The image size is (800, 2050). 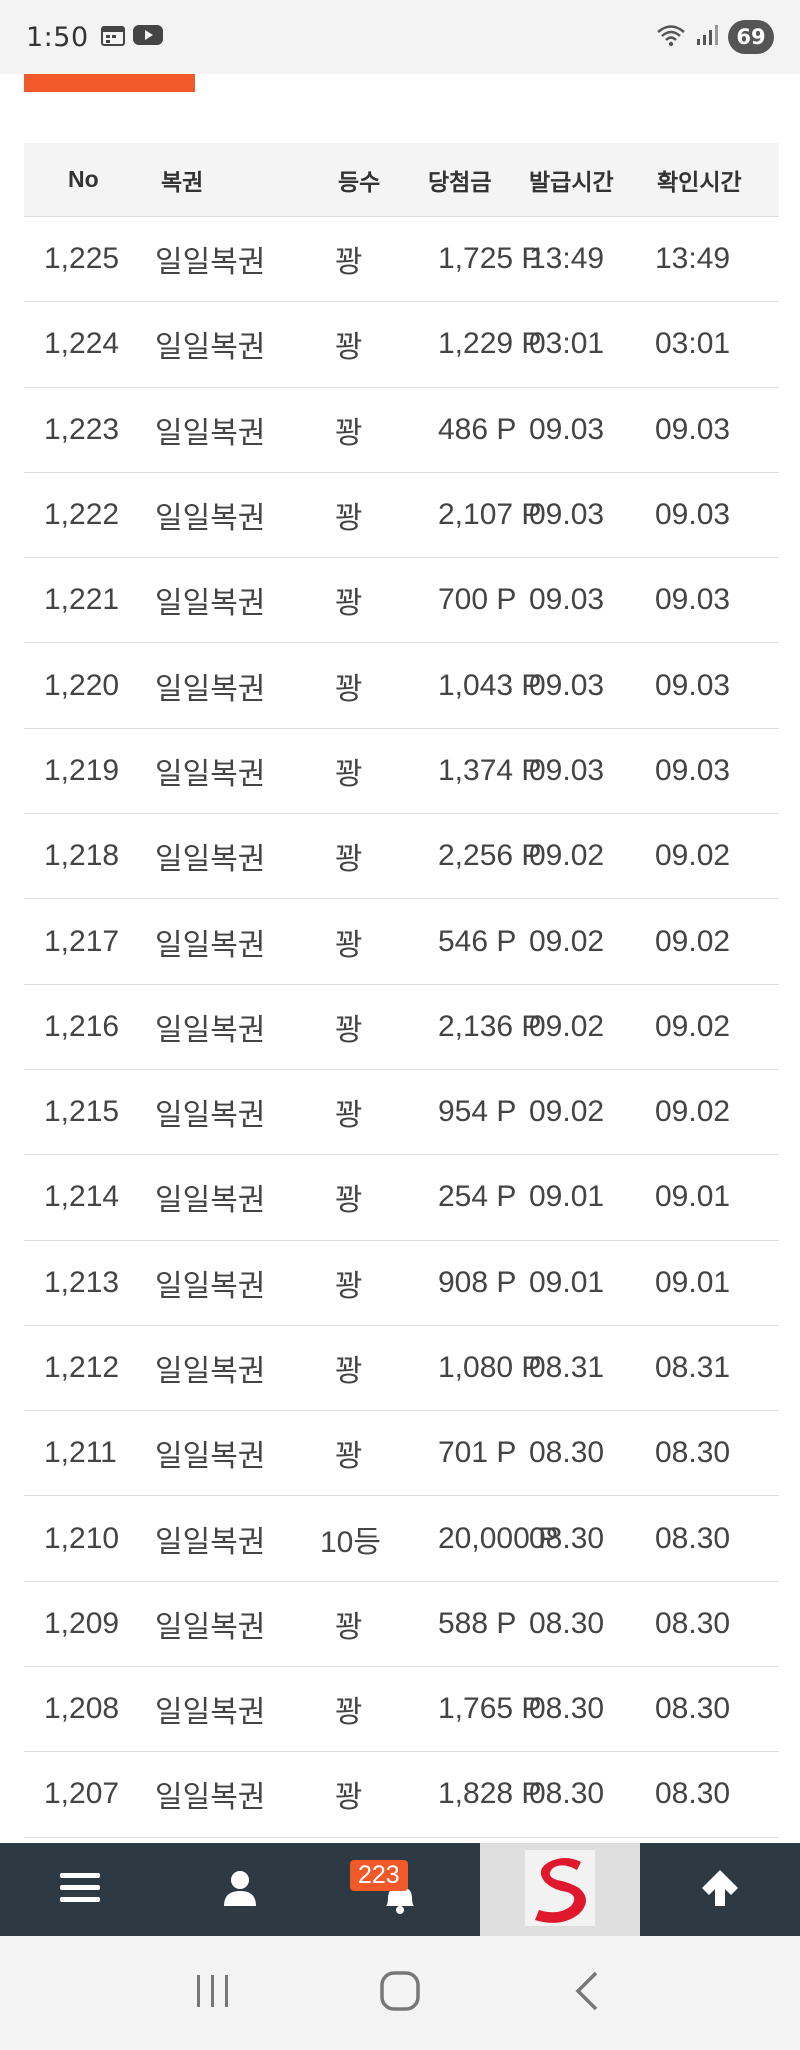 What do you see at coordinates (82, 1282) in the screenshot?
I see `cell-no: 1,213` at bounding box center [82, 1282].